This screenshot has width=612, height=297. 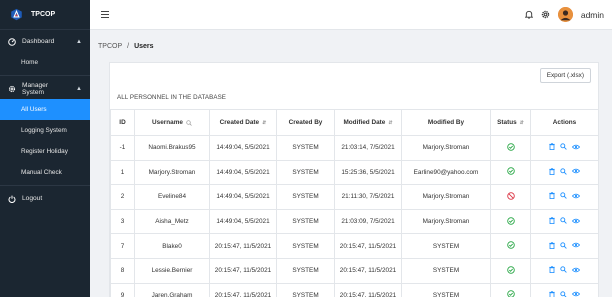 What do you see at coordinates (110, 46) in the screenshot?
I see `breadcrumb-root: TPCOP` at bounding box center [110, 46].